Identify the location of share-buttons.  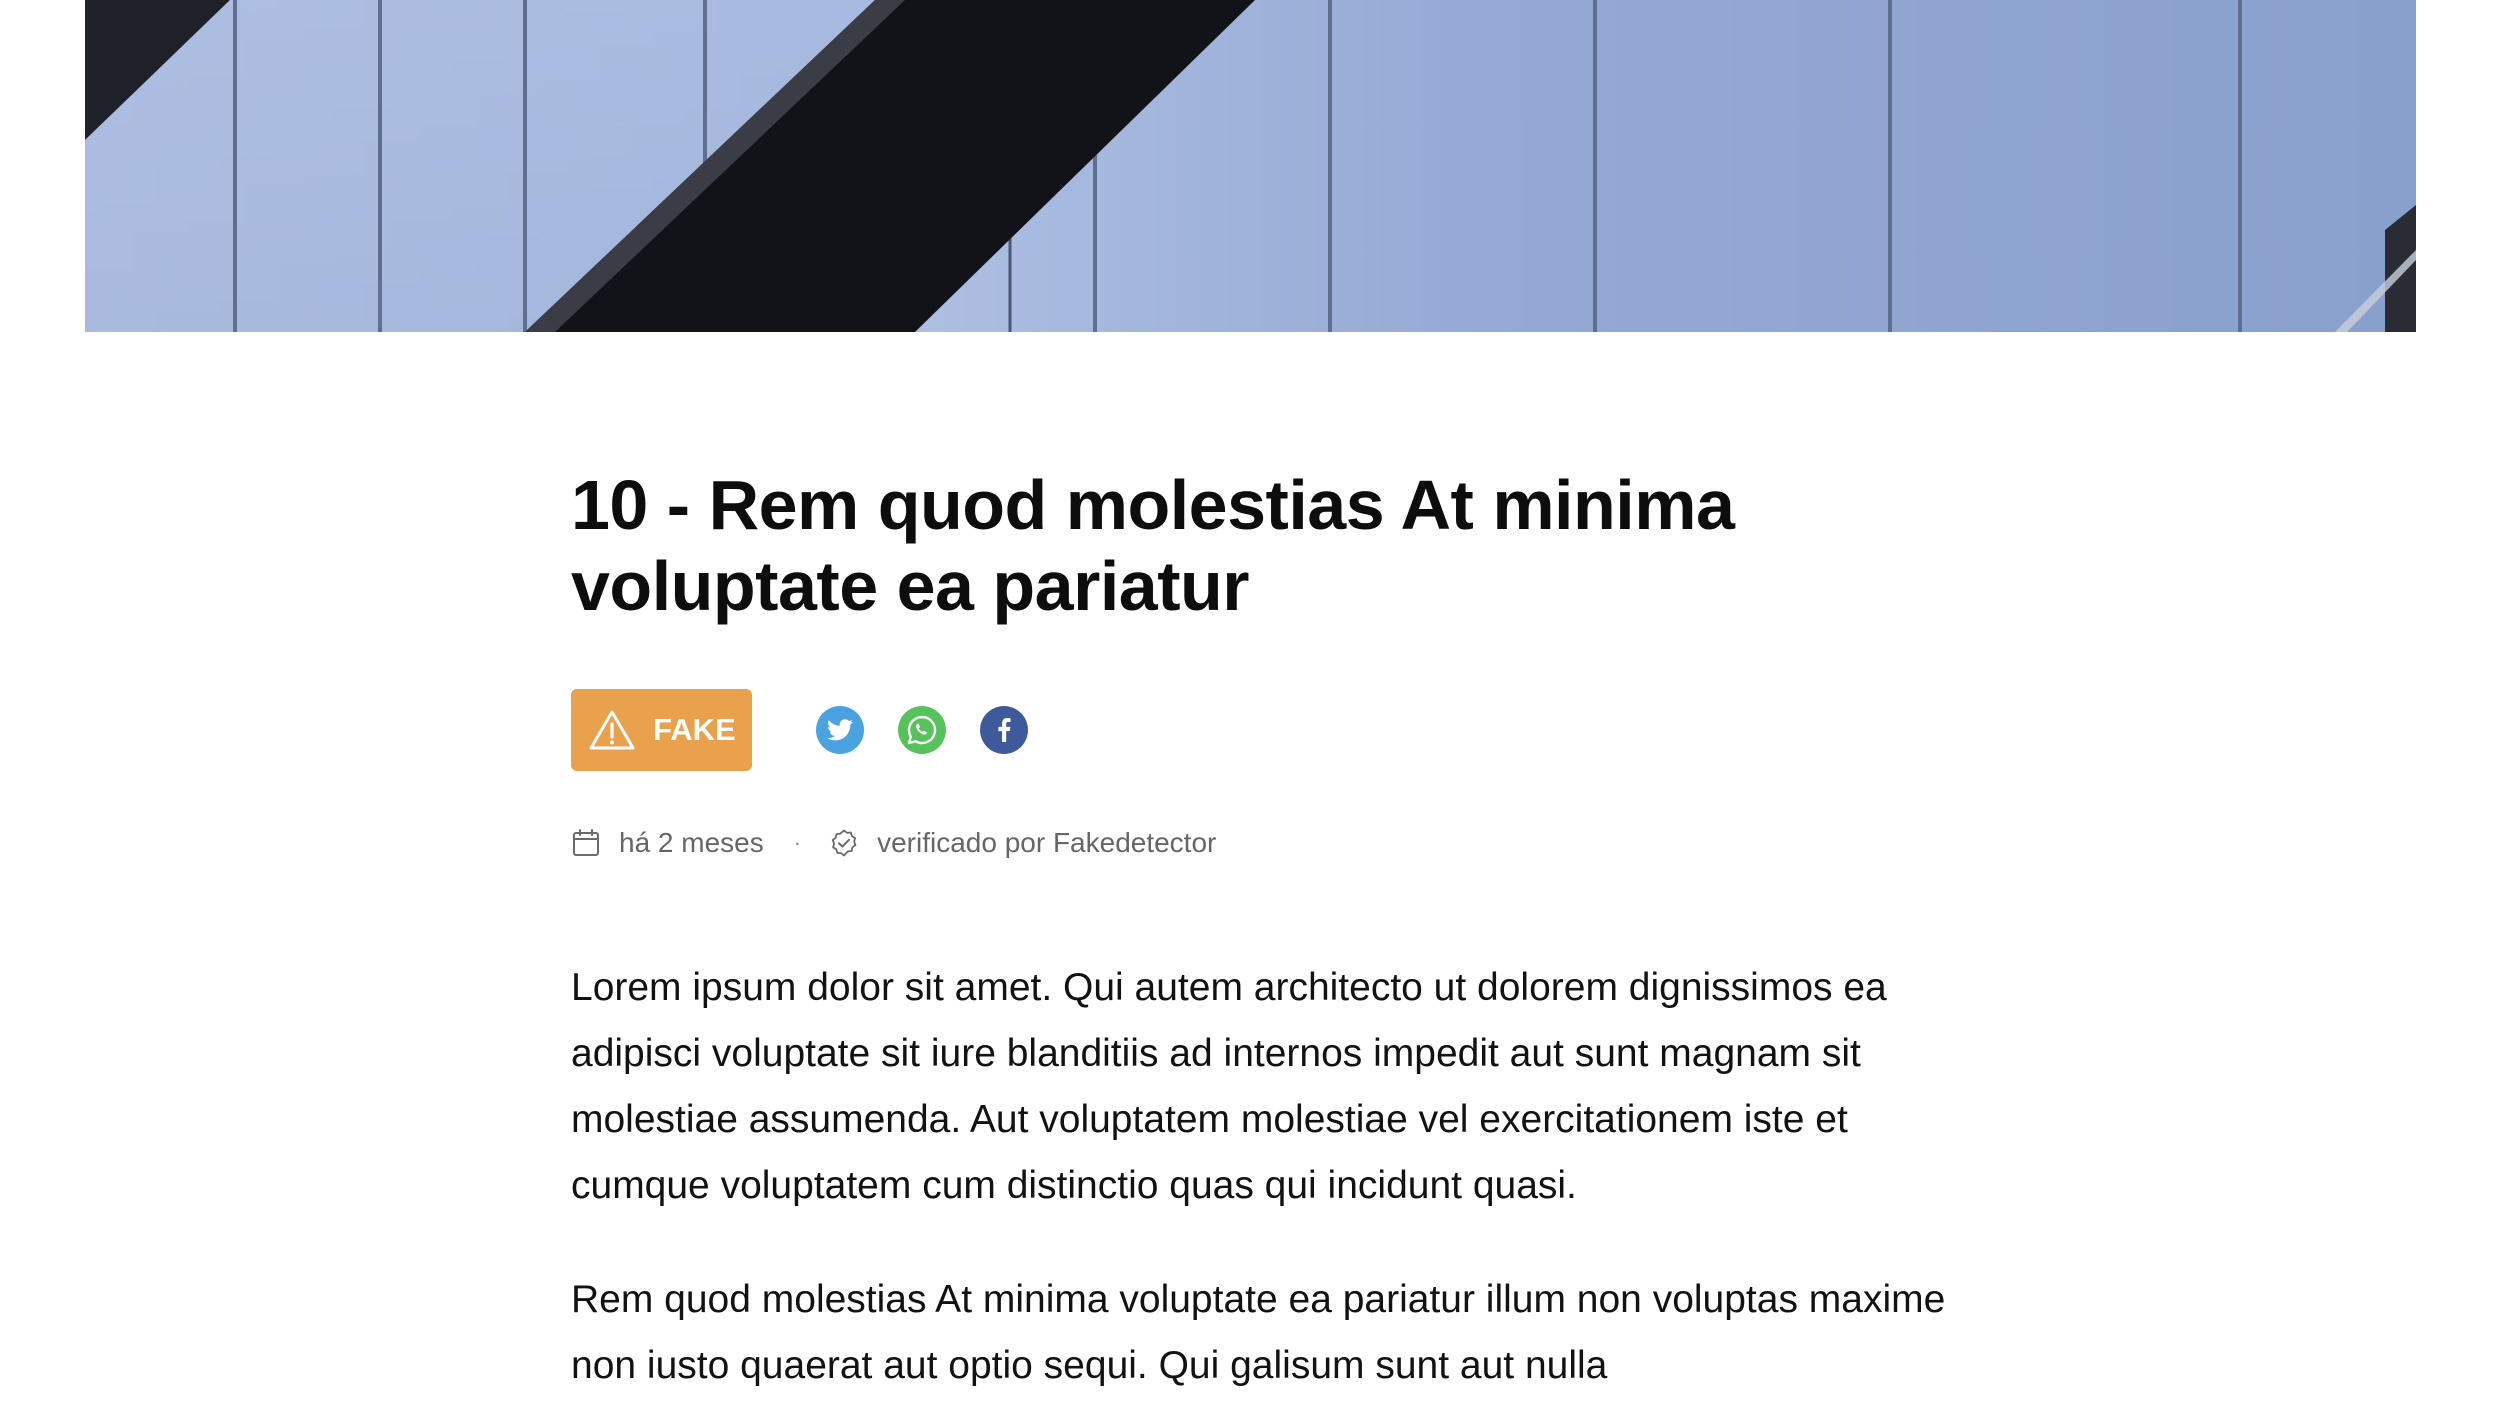
(921, 730).